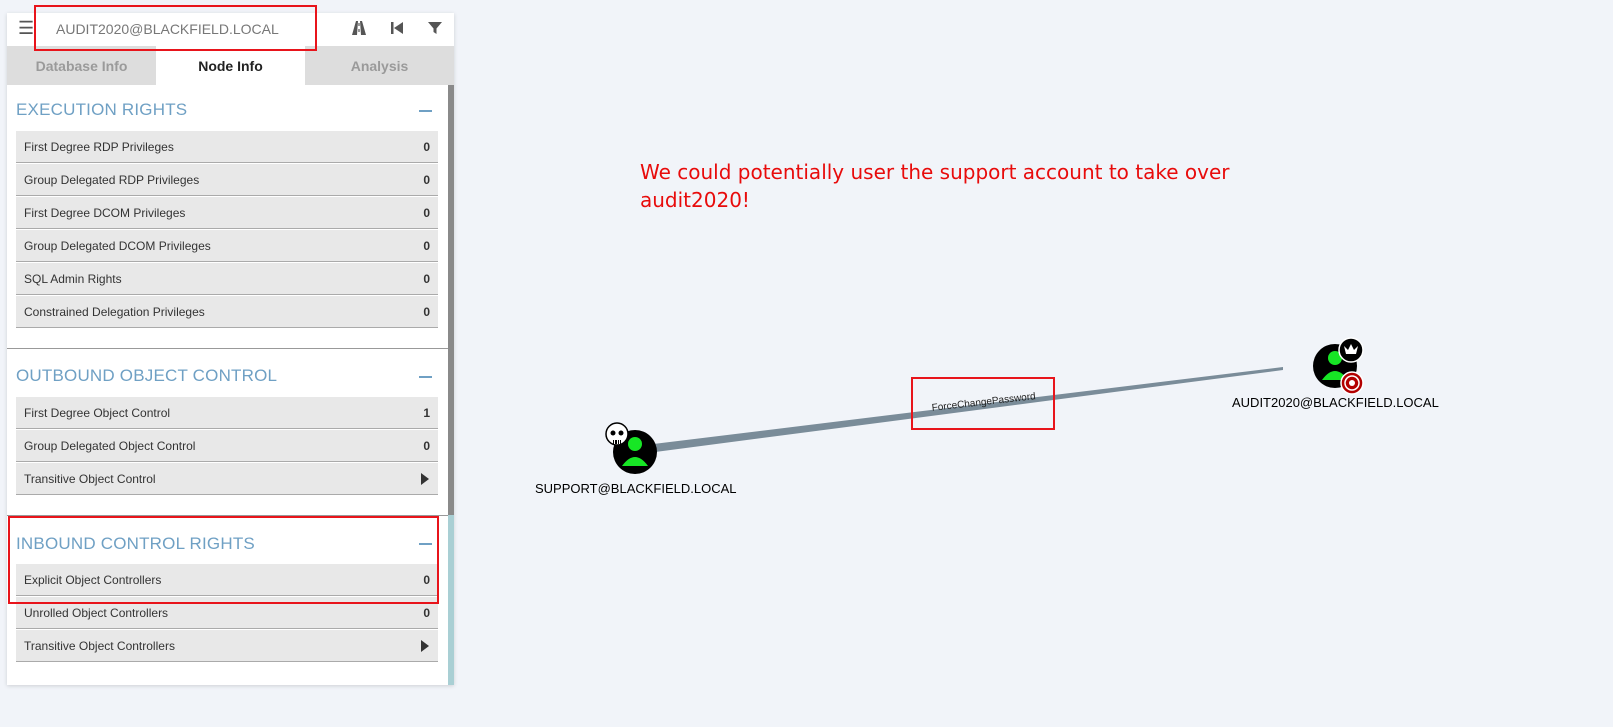 Image resolution: width=1613 pixels, height=727 pixels. I want to click on edge-label: ForceChangePassword, so click(983, 402).